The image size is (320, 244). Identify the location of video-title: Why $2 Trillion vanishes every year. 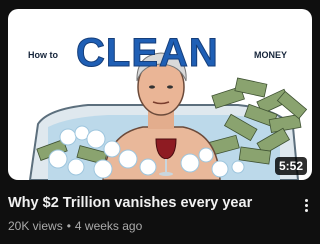
(148, 203).